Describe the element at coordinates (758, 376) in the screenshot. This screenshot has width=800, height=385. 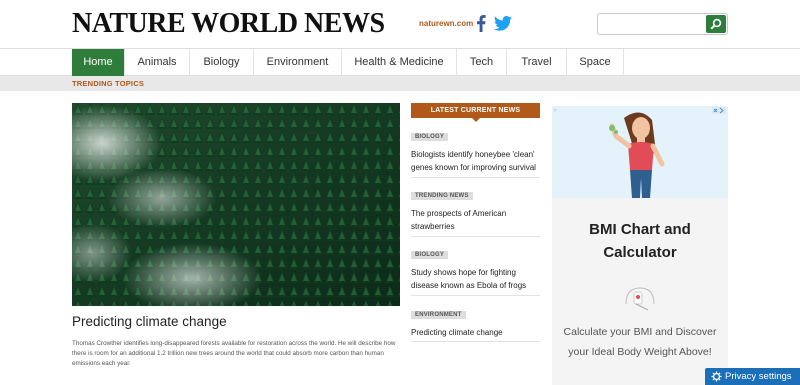
I see `privacy-settings-label: Privacy settings` at that location.